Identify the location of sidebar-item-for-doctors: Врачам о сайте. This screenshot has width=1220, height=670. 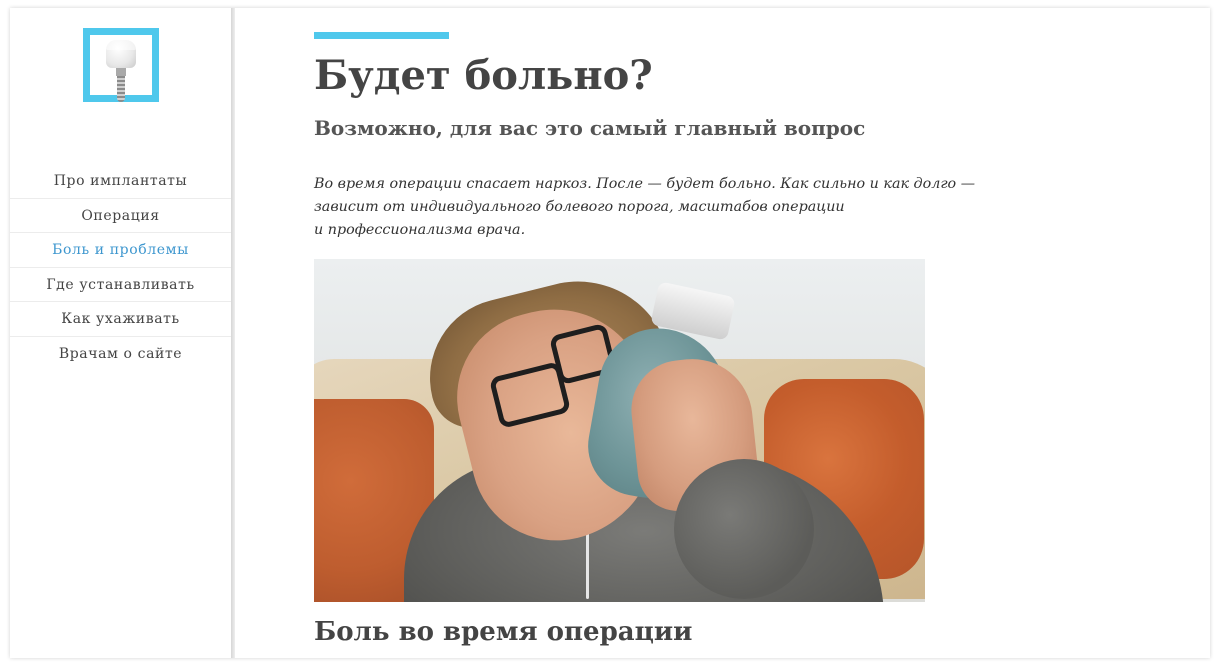
(120, 354).